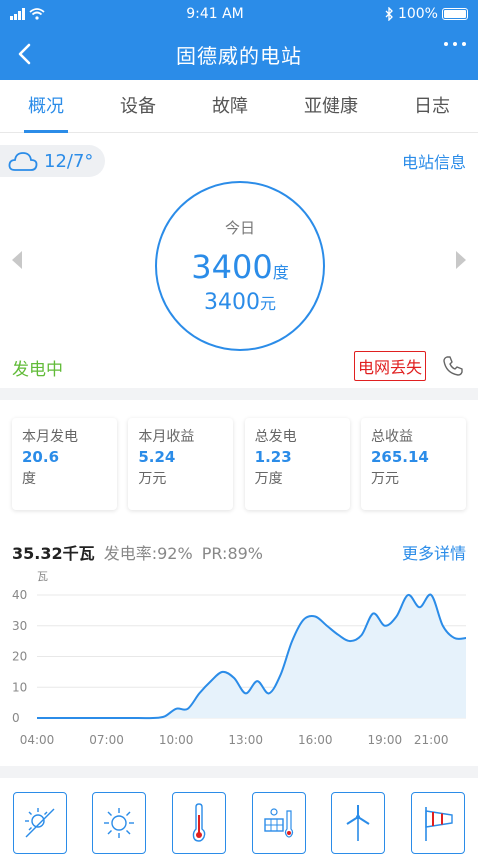 This screenshot has height=854, width=478. Describe the element at coordinates (46, 106) in the screenshot. I see `tab-overview: 概况` at that location.